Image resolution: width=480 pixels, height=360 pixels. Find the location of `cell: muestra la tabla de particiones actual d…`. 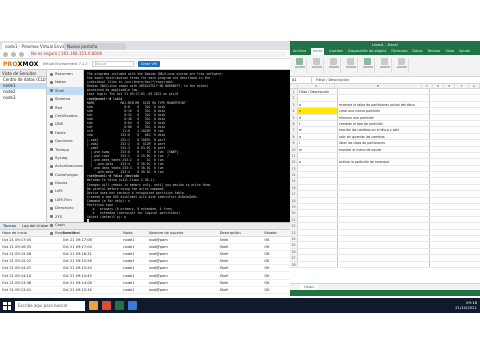

cell: muestra la tabla de particiones actual d… is located at coordinates (384, 104).